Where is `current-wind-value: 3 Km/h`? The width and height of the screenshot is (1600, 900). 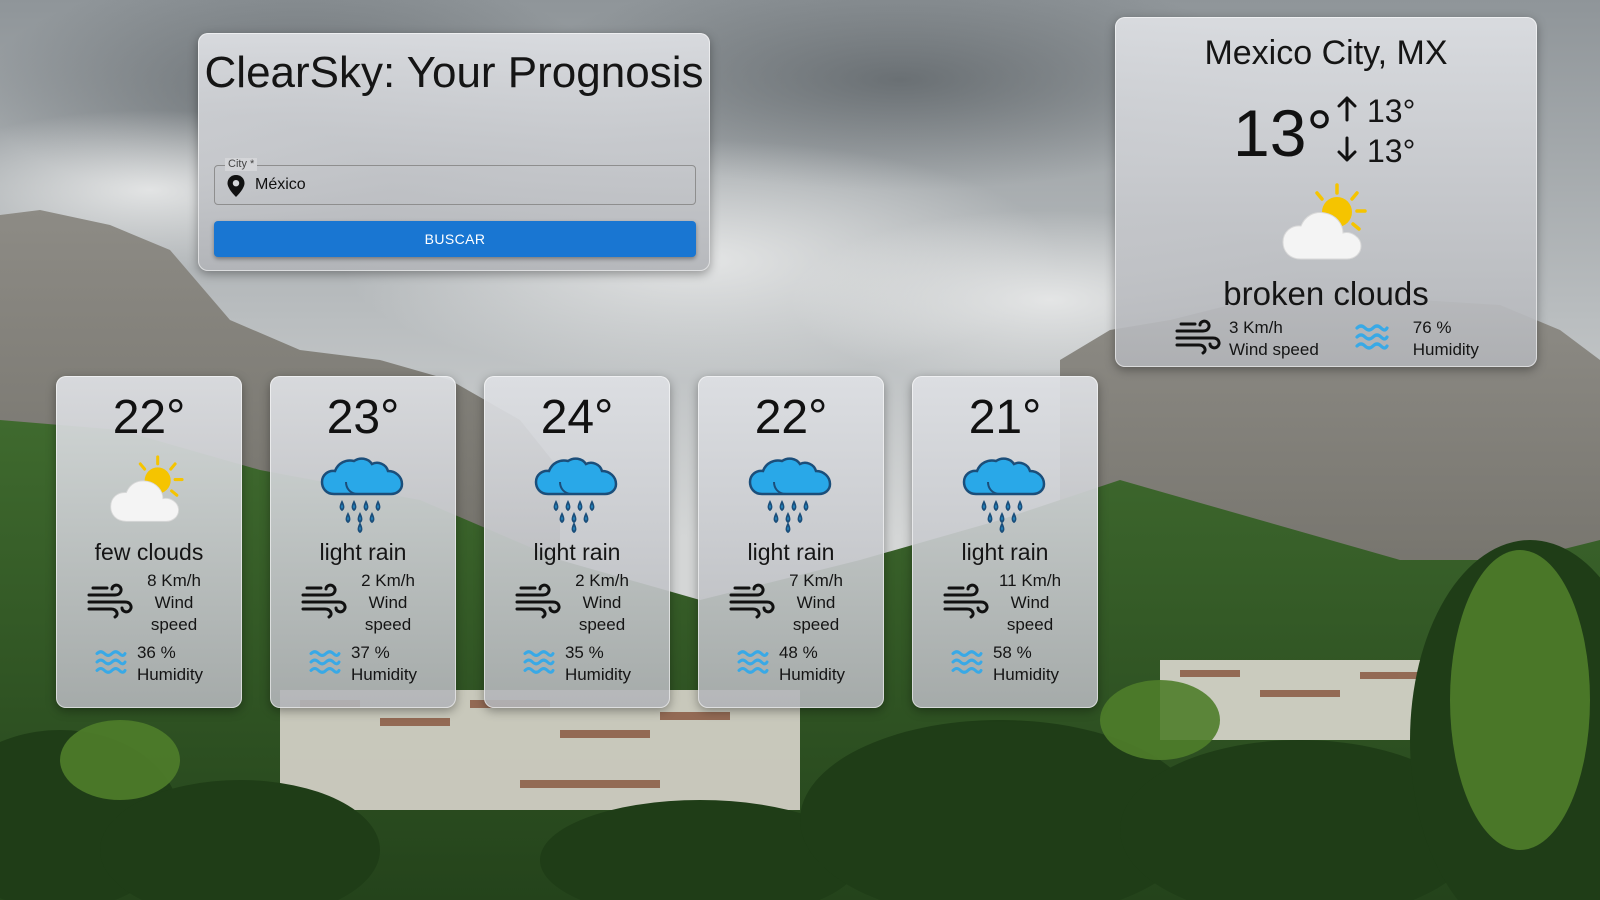
current-wind-value: 3 Km/h is located at coordinates (1256, 327).